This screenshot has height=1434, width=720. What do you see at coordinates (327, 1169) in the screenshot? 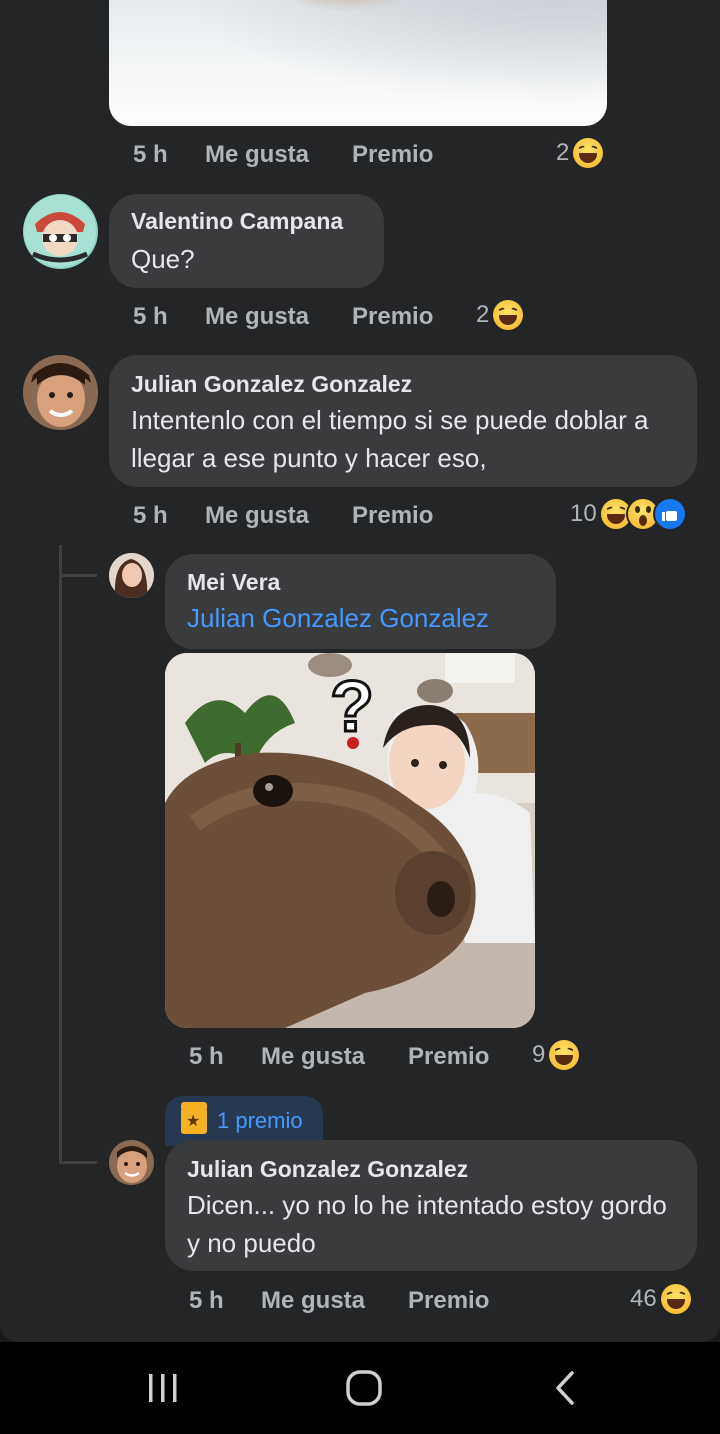
I see `reply-author: Julian Gonzalez Gonzalez` at bounding box center [327, 1169].